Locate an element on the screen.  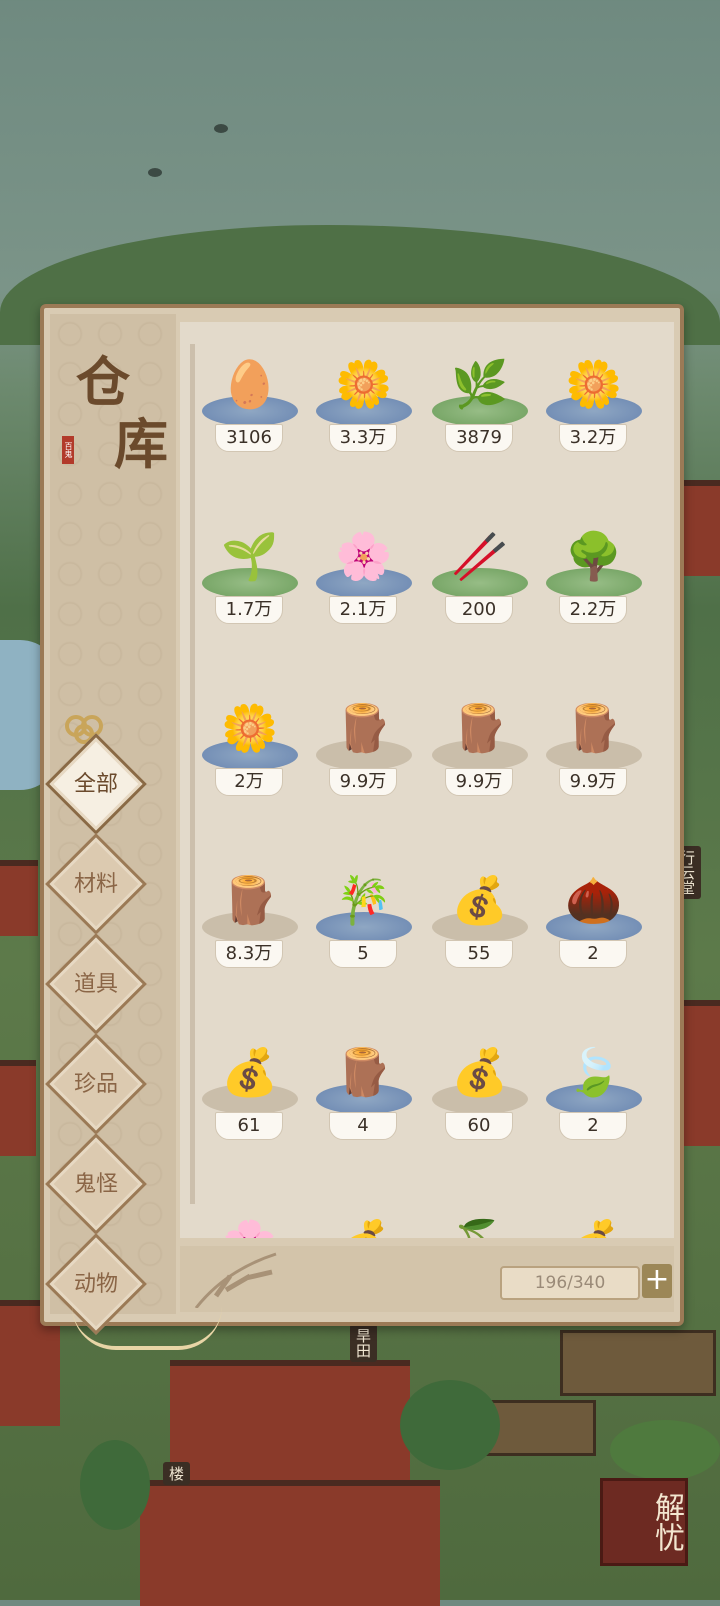
background-building is located at coordinates (18, 1108).